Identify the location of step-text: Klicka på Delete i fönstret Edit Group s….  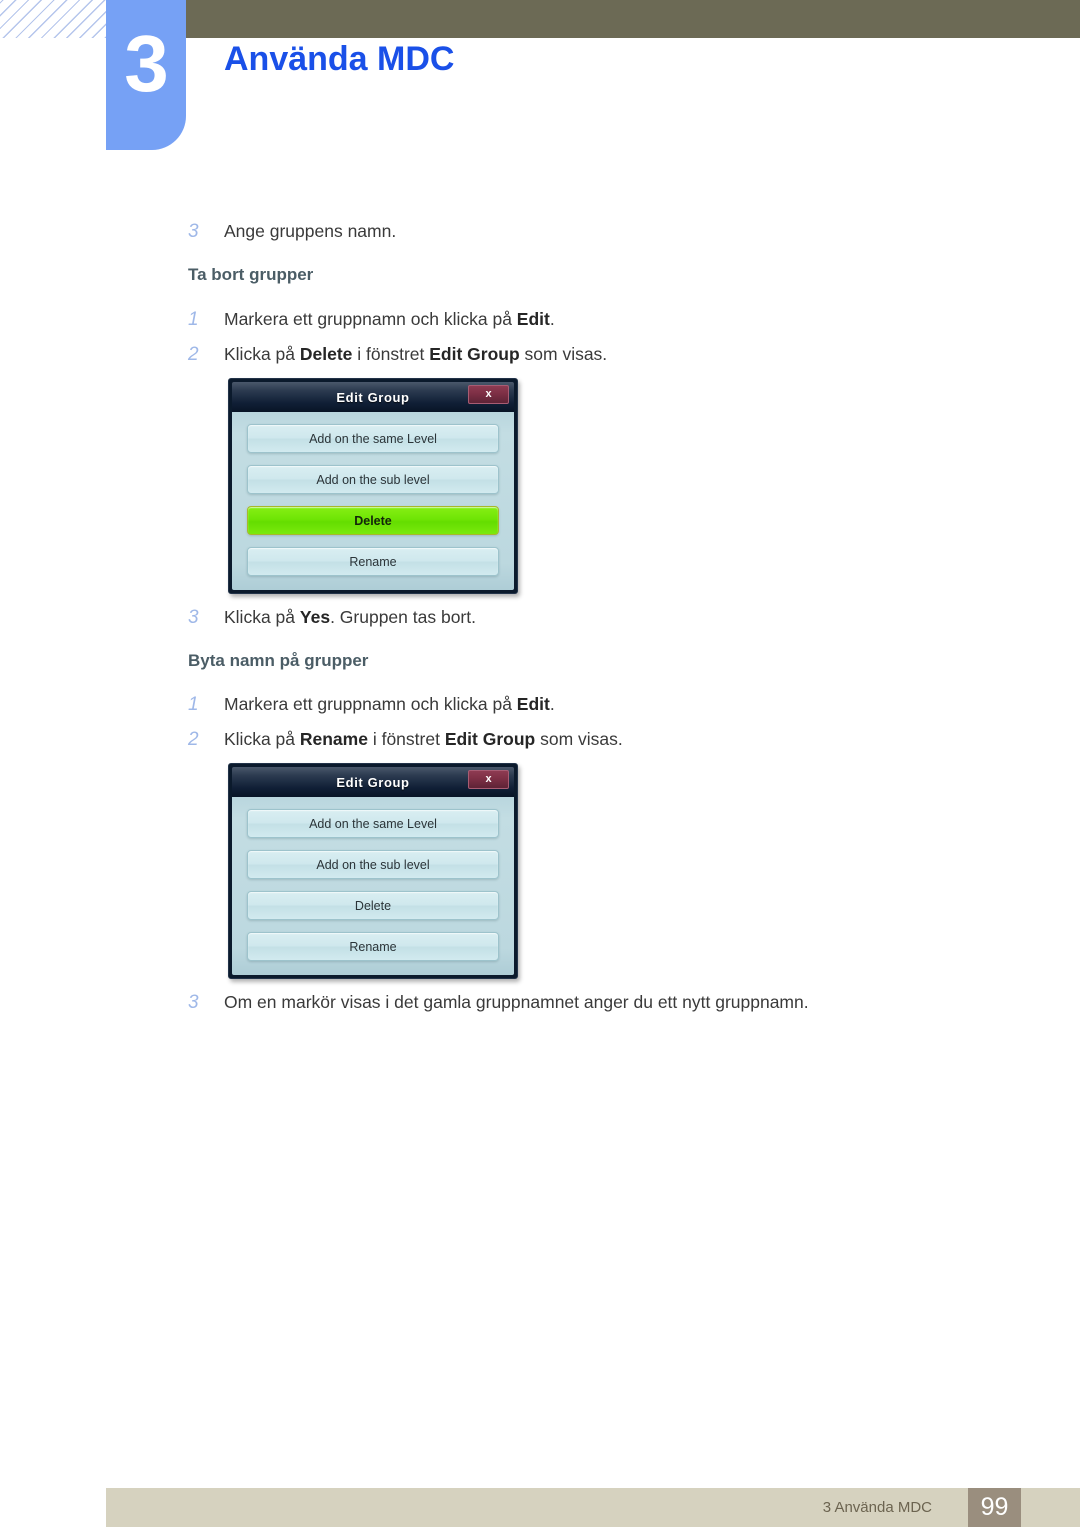
(416, 354).